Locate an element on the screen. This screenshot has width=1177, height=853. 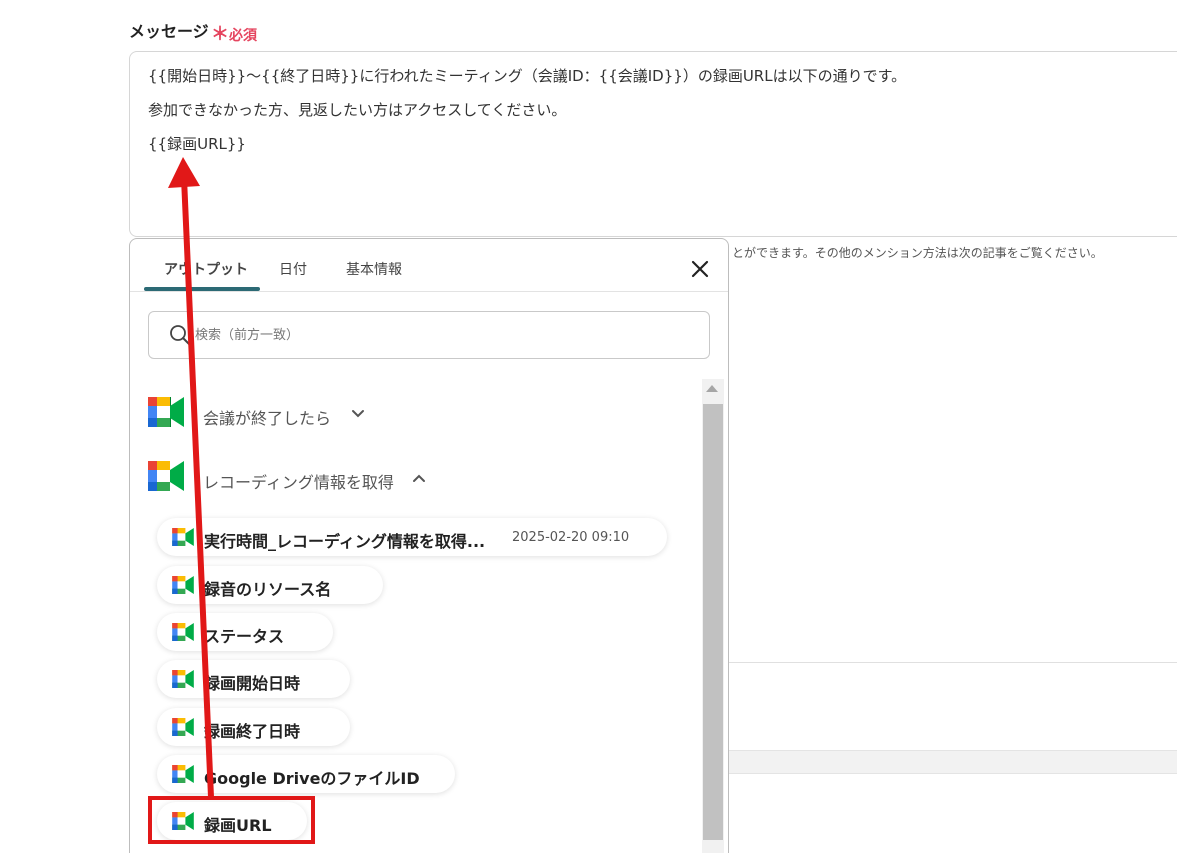
output-item-drive-file-id: Google DriveのファイルID is located at coordinates (306, 774).